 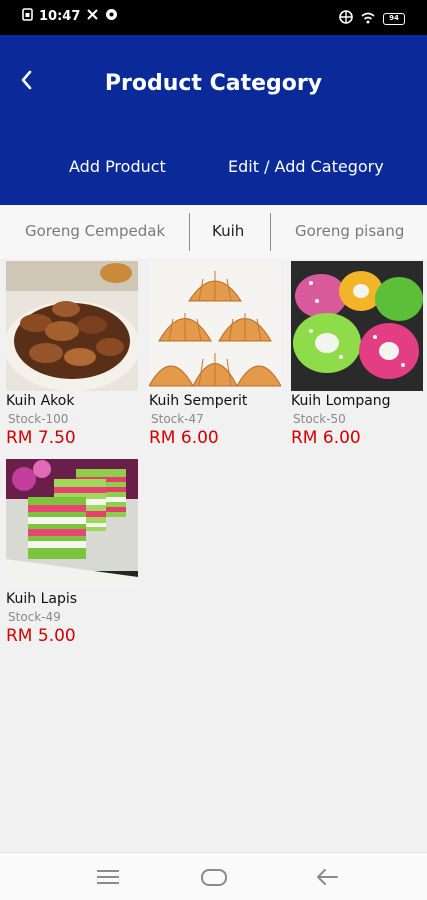 I want to click on battery-icon: 94, so click(x=394, y=18).